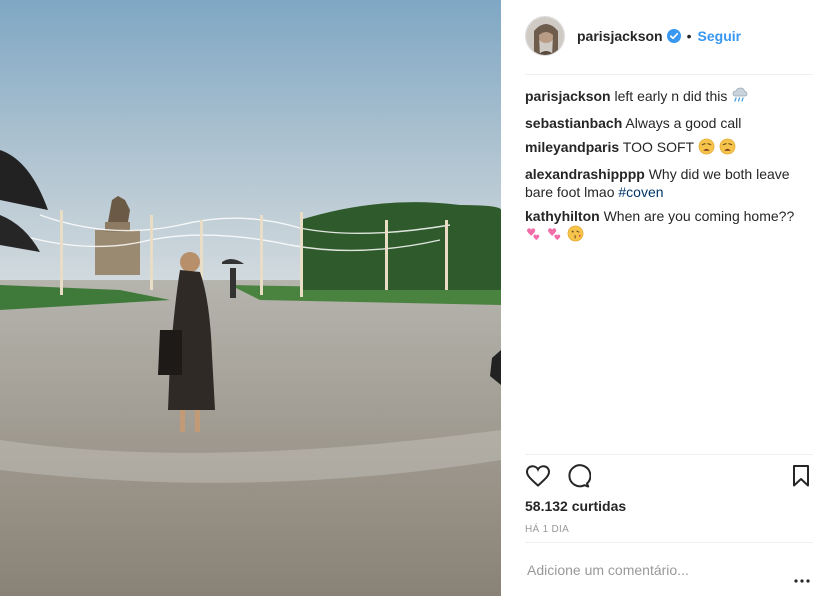 This screenshot has height=596, width=835. Describe the element at coordinates (683, 123) in the screenshot. I see `comment-text: Always a good call` at that location.